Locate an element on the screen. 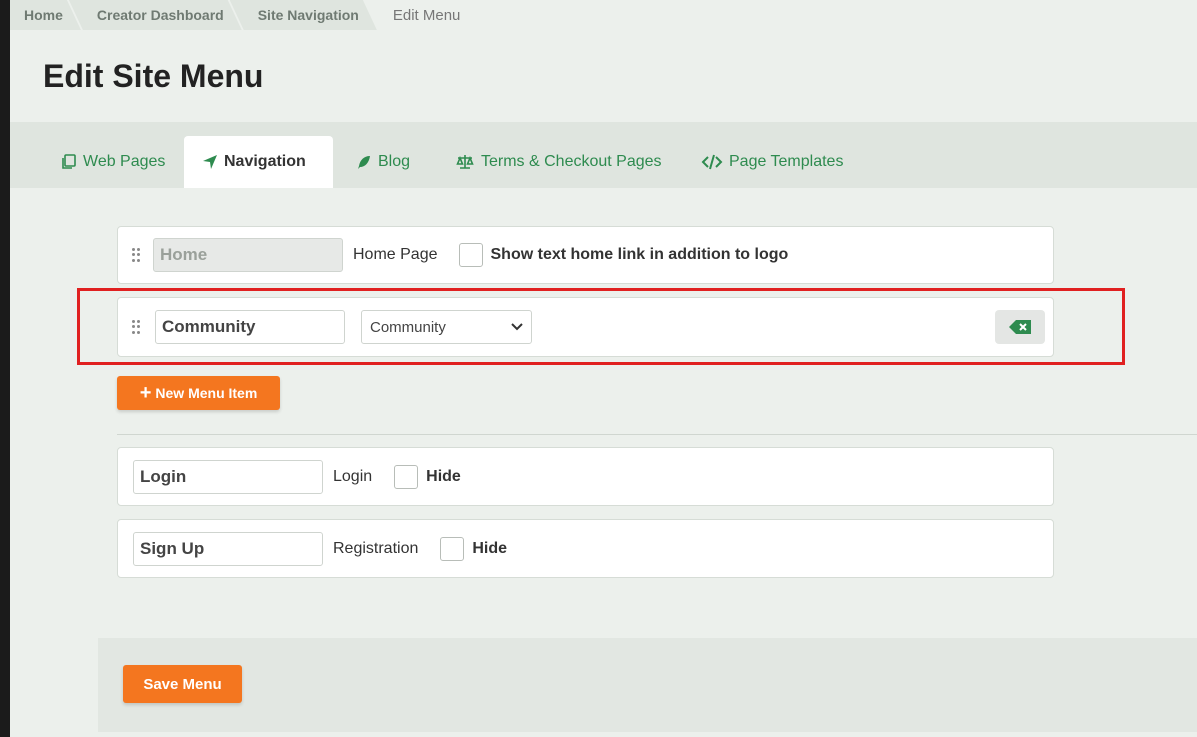  signup-label-input: Sign Up is located at coordinates (228, 548).